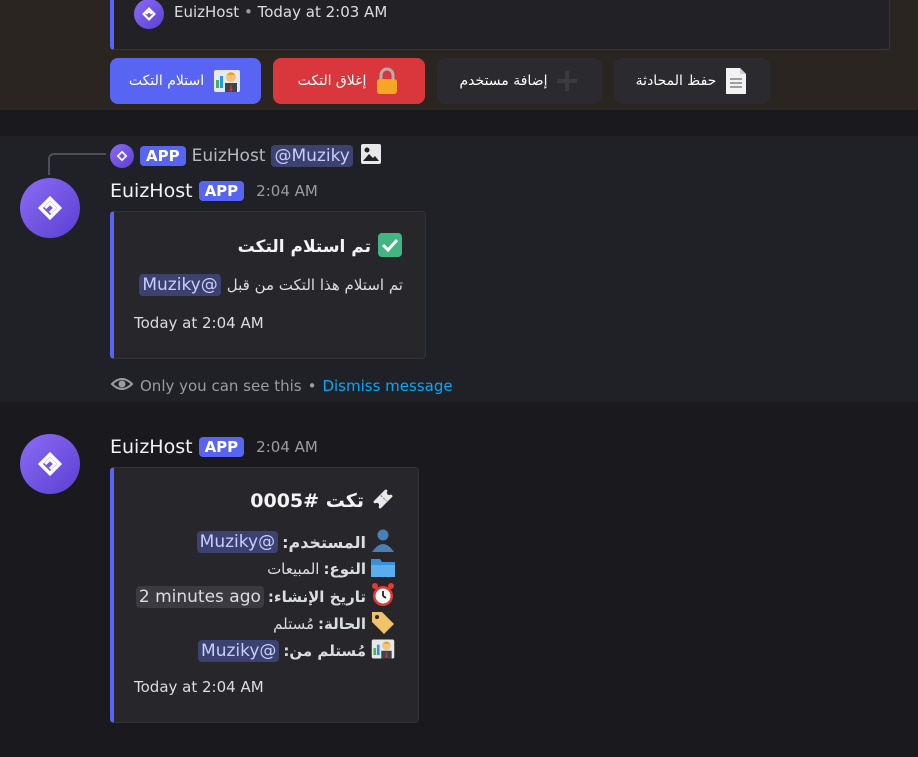 This screenshot has height=757, width=918. What do you see at coordinates (228, 156) in the screenshot?
I see `reply-author: EuizHost` at bounding box center [228, 156].